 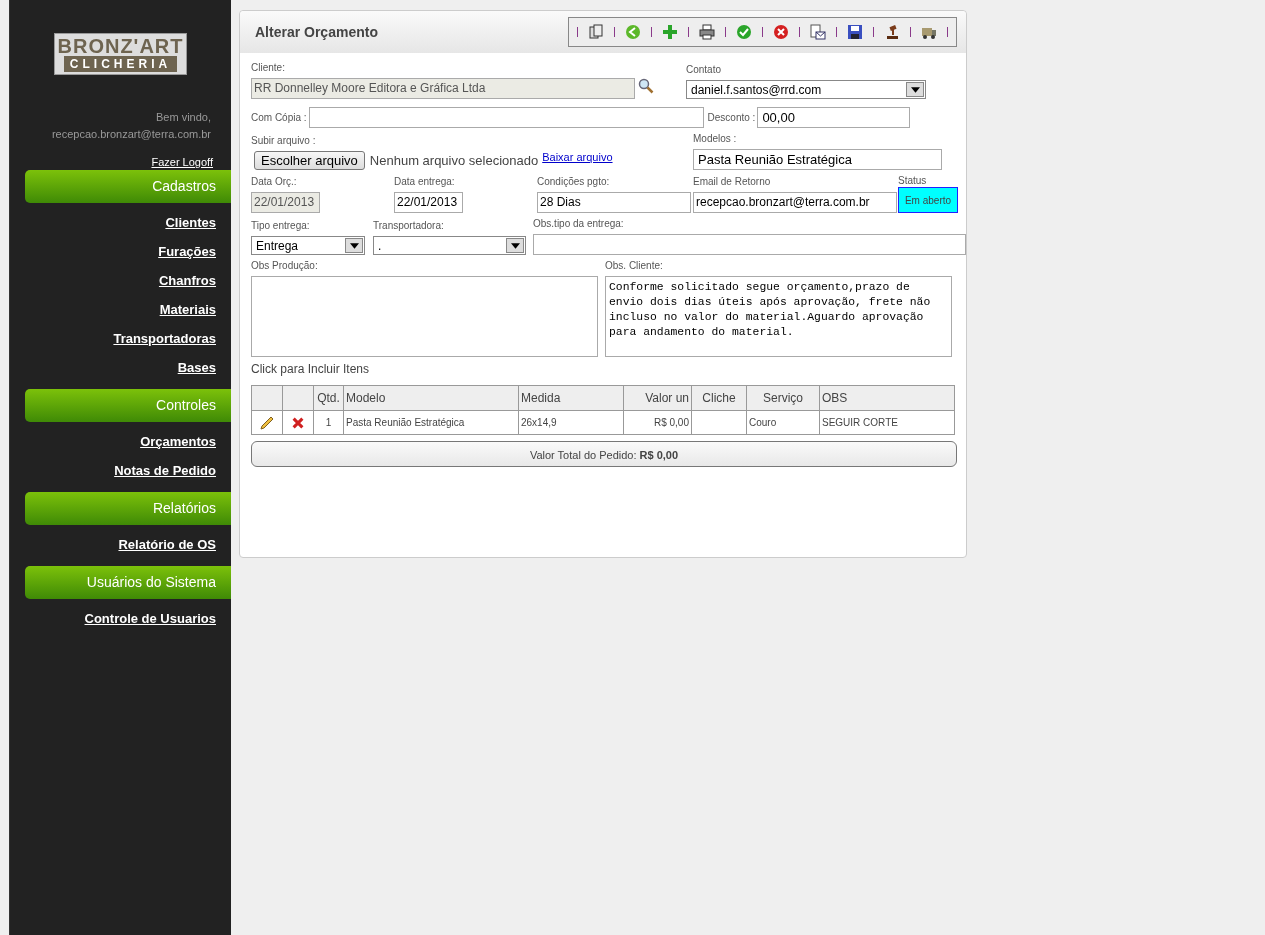 What do you see at coordinates (187, 252) in the screenshot?
I see `menu-link: Furações` at bounding box center [187, 252].